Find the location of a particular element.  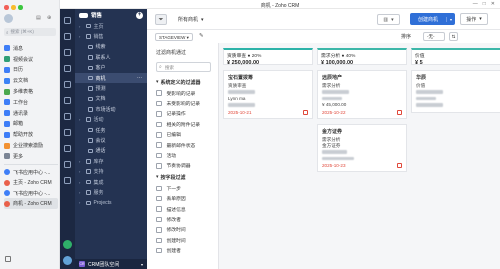

nav-item: › 库存 is located at coordinates (111, 161).